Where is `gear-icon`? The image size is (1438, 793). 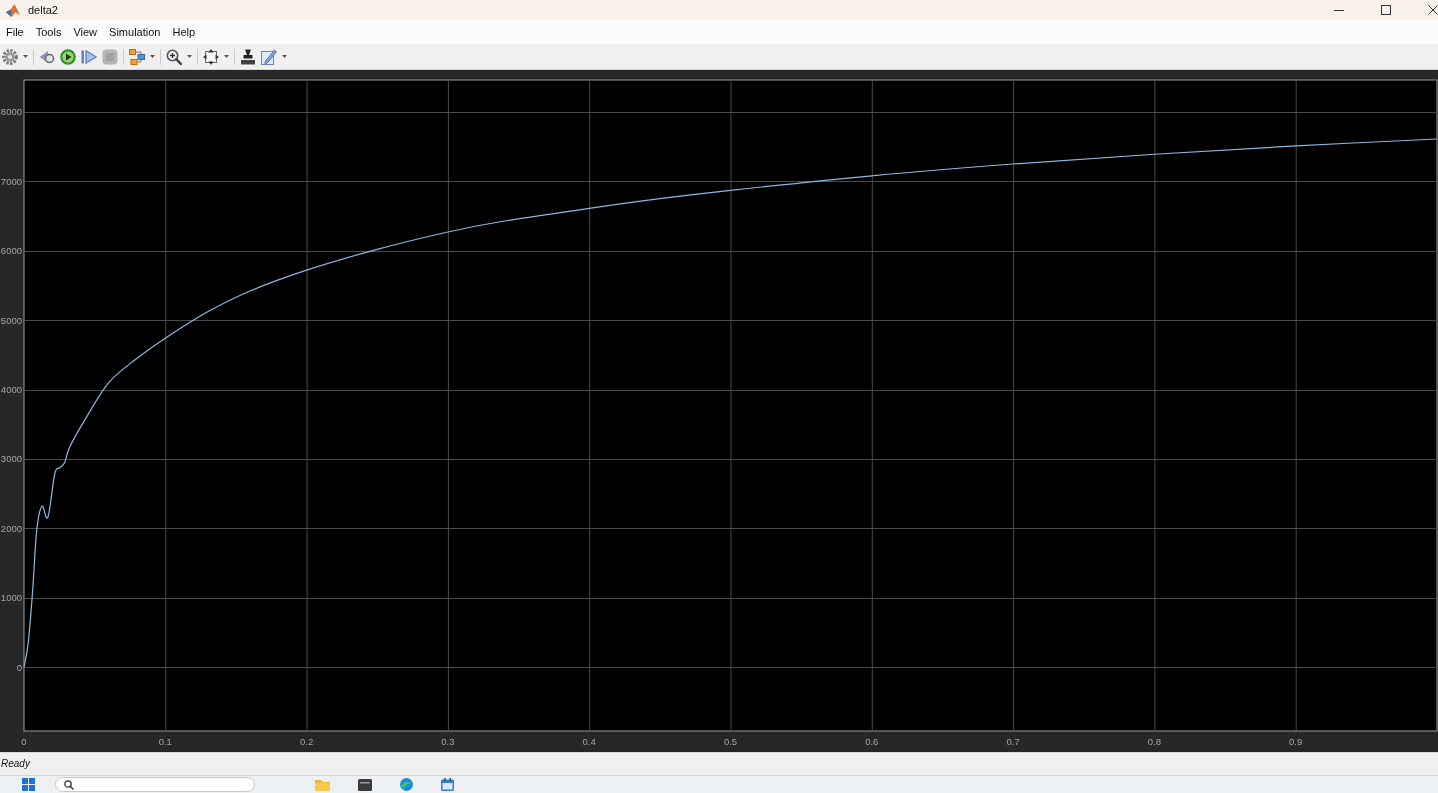 gear-icon is located at coordinates (10, 56).